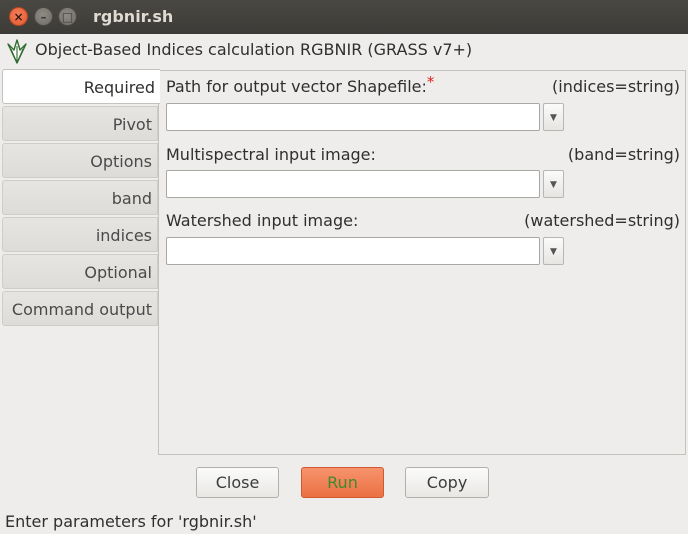 Image resolution: width=688 pixels, height=534 pixels. What do you see at coordinates (80, 234) in the screenshot?
I see `tab-indices: indices` at bounding box center [80, 234].